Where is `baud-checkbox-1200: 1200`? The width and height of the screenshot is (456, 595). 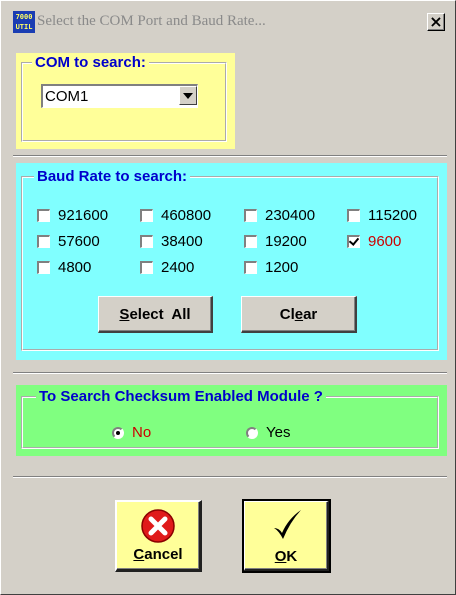
baud-checkbox-1200: 1200 is located at coordinates (271, 267).